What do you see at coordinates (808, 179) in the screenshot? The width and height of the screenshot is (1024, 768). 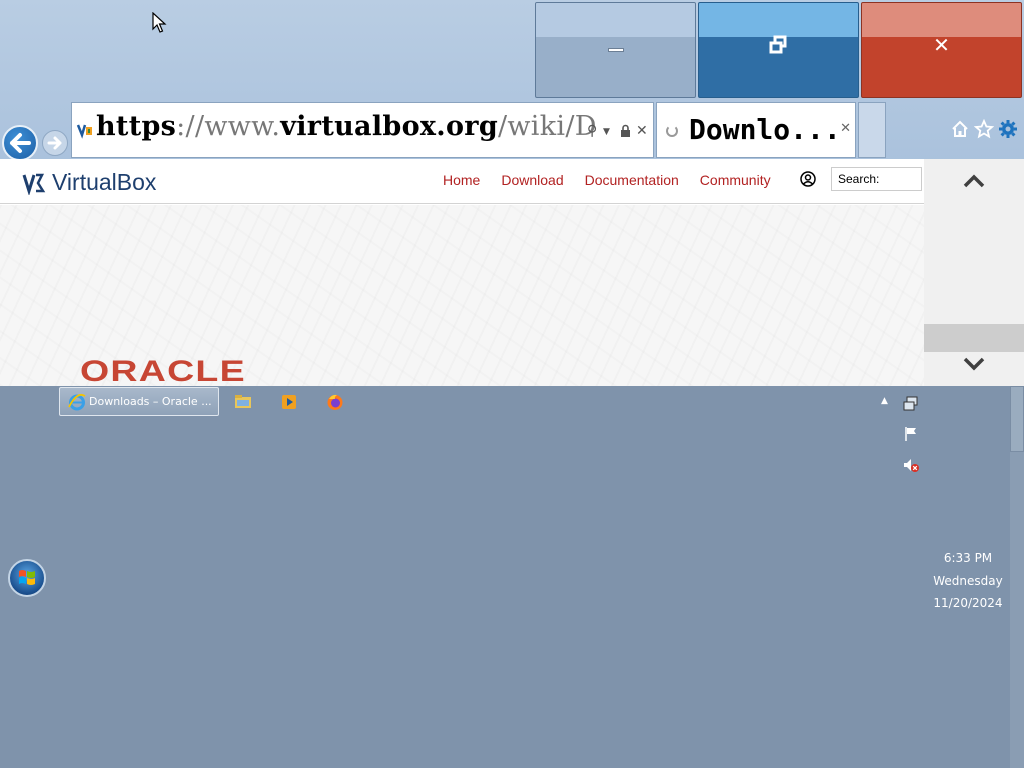 I see `user-account-icon` at bounding box center [808, 179].